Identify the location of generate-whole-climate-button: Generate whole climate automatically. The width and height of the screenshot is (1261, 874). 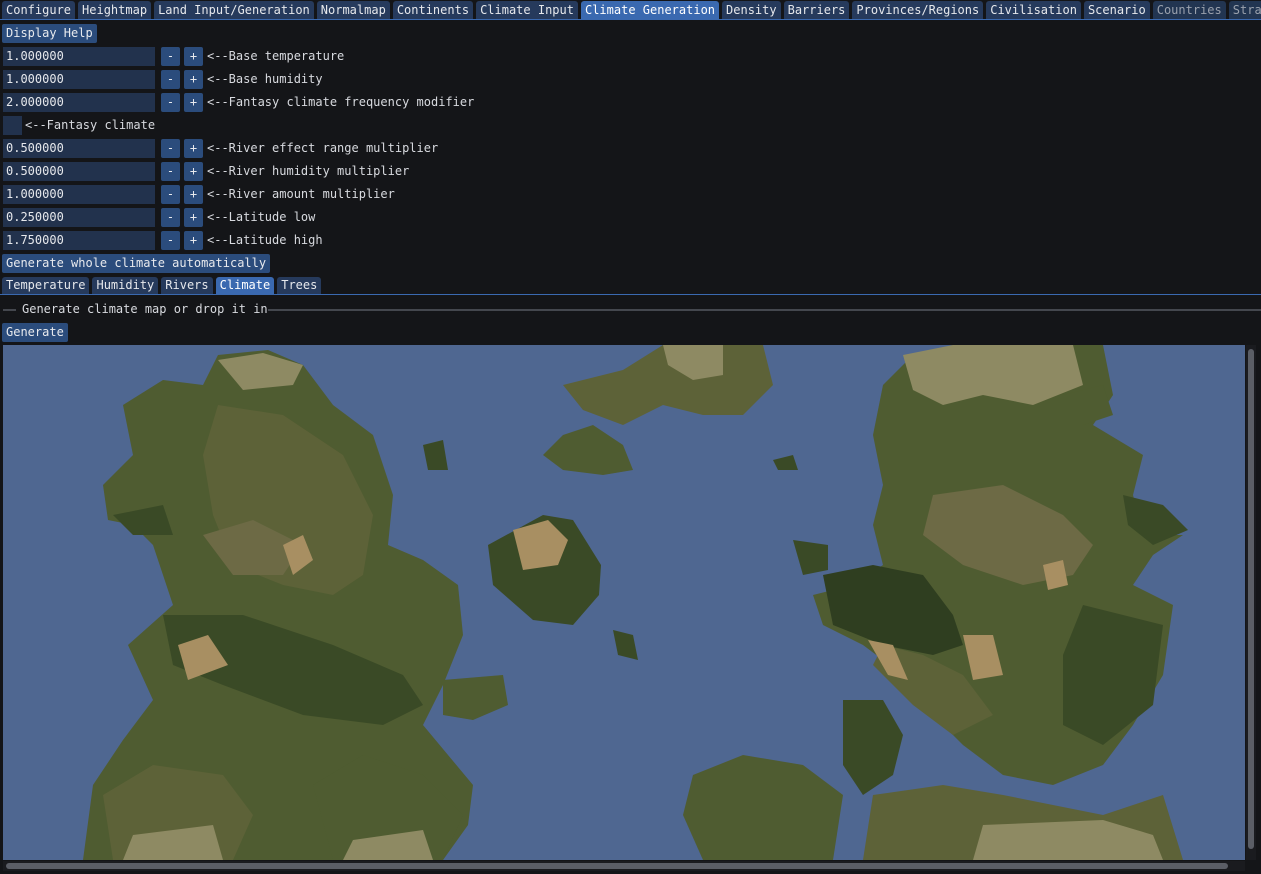
(136, 263).